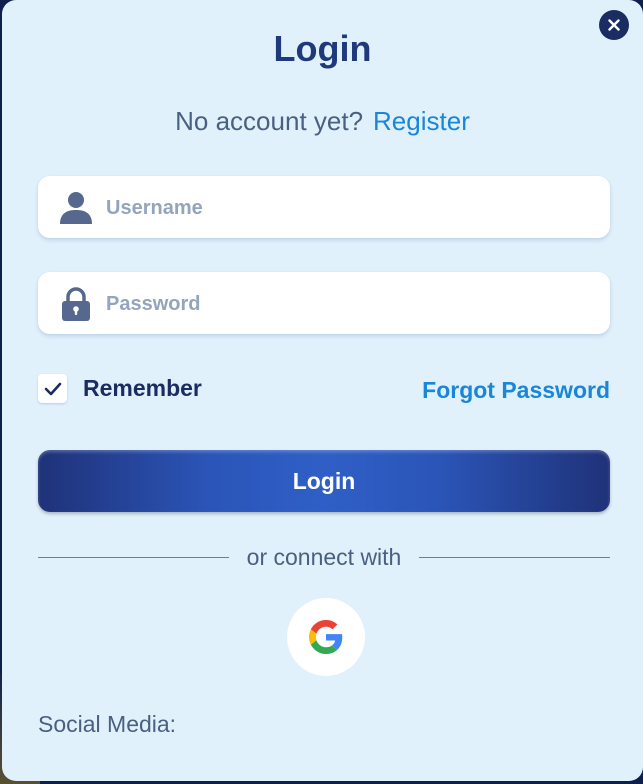 Image resolution: width=643 pixels, height=784 pixels. Describe the element at coordinates (107, 724) in the screenshot. I see `social-media-label: Social Media:` at that location.